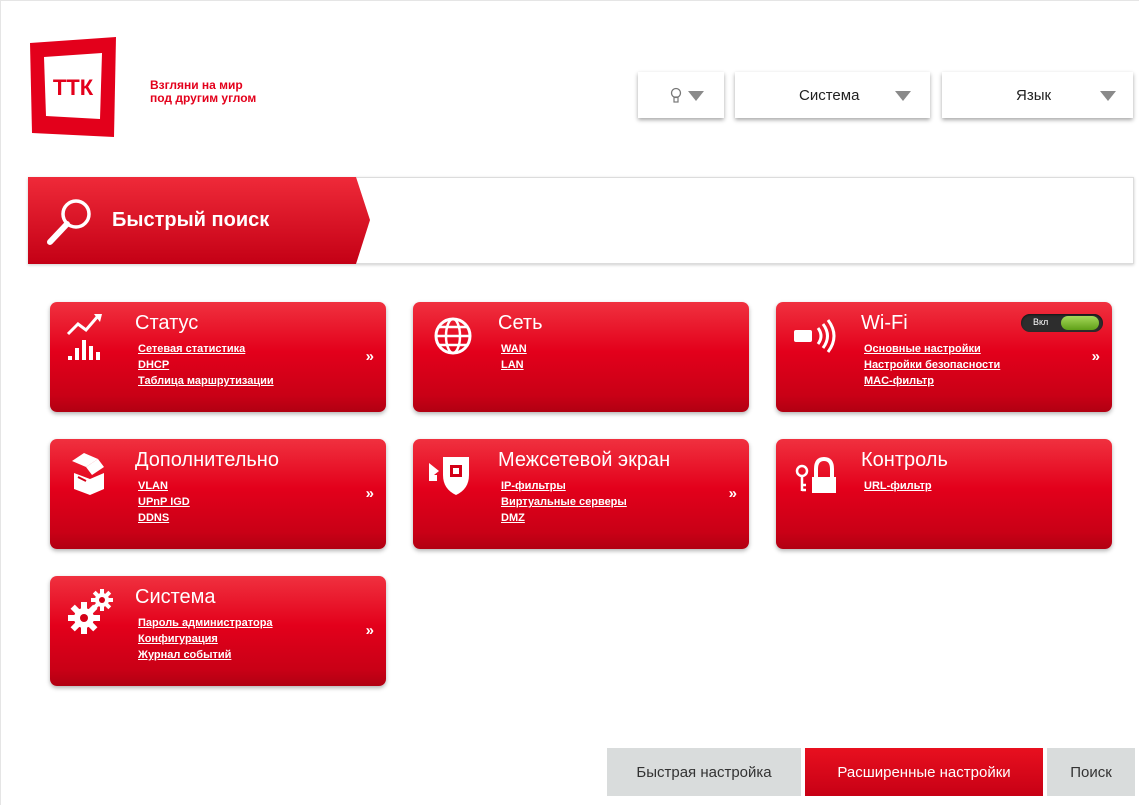 This screenshot has width=1139, height=805. Describe the element at coordinates (564, 518) in the screenshot. I see `link-dmz: DMZ` at that location.